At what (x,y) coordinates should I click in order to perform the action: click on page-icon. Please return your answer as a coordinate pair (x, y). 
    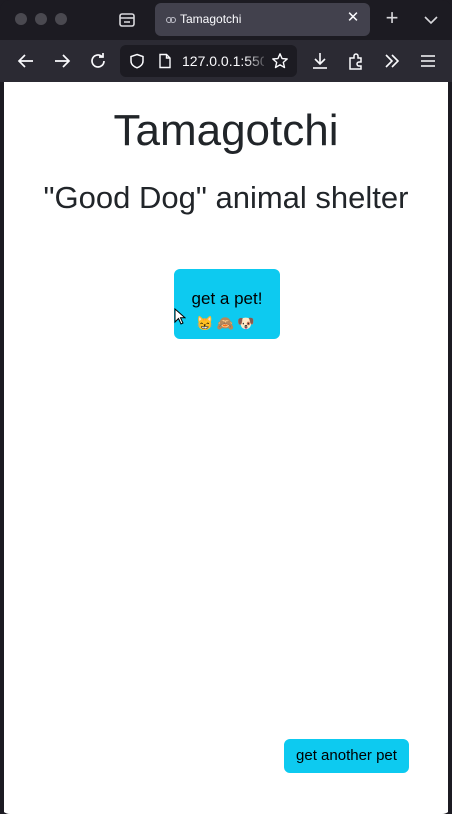
    Looking at the image, I should click on (165, 61).